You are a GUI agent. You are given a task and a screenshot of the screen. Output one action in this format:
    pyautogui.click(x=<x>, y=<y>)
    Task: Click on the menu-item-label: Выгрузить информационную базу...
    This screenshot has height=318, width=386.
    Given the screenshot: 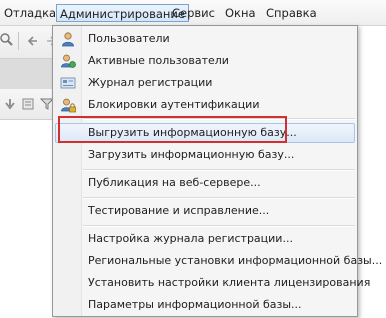 What is the action you would take?
    pyautogui.click(x=192, y=132)
    